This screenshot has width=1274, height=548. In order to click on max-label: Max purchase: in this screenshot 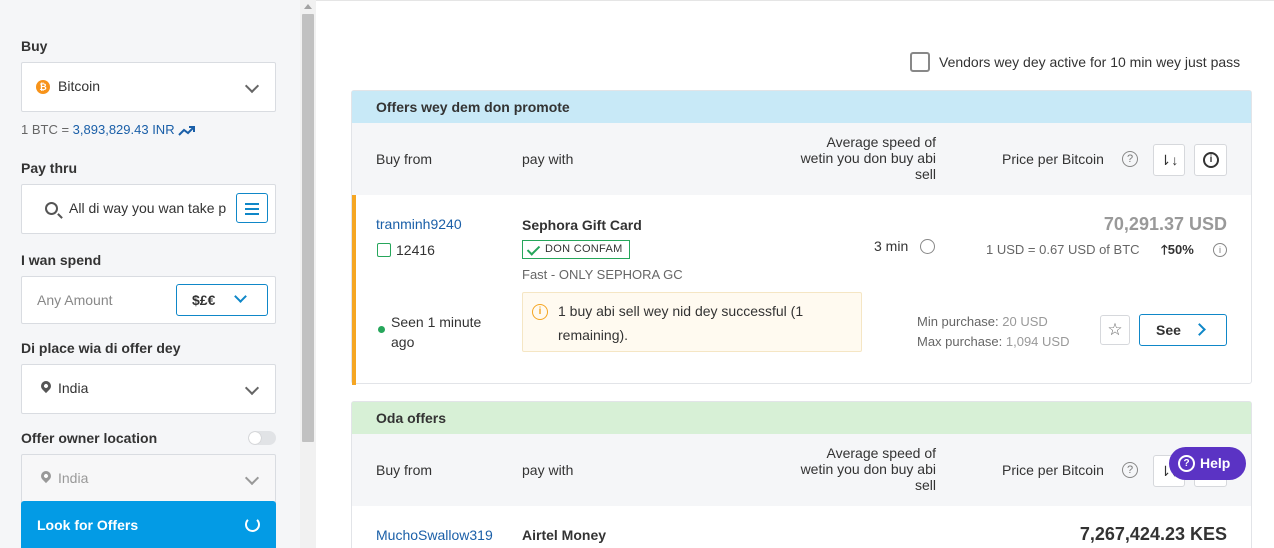, I will do `click(961, 341)`.